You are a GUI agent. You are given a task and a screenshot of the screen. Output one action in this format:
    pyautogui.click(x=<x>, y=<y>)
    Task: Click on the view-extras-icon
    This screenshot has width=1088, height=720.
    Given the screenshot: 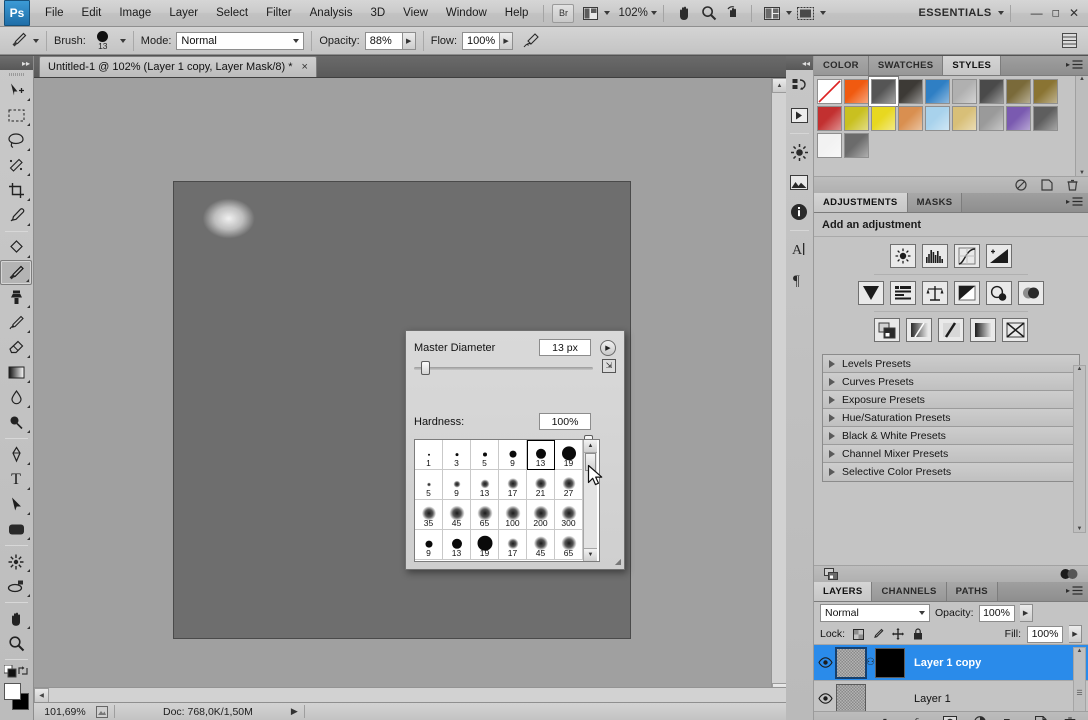 What is the action you would take?
    pyautogui.click(x=590, y=13)
    